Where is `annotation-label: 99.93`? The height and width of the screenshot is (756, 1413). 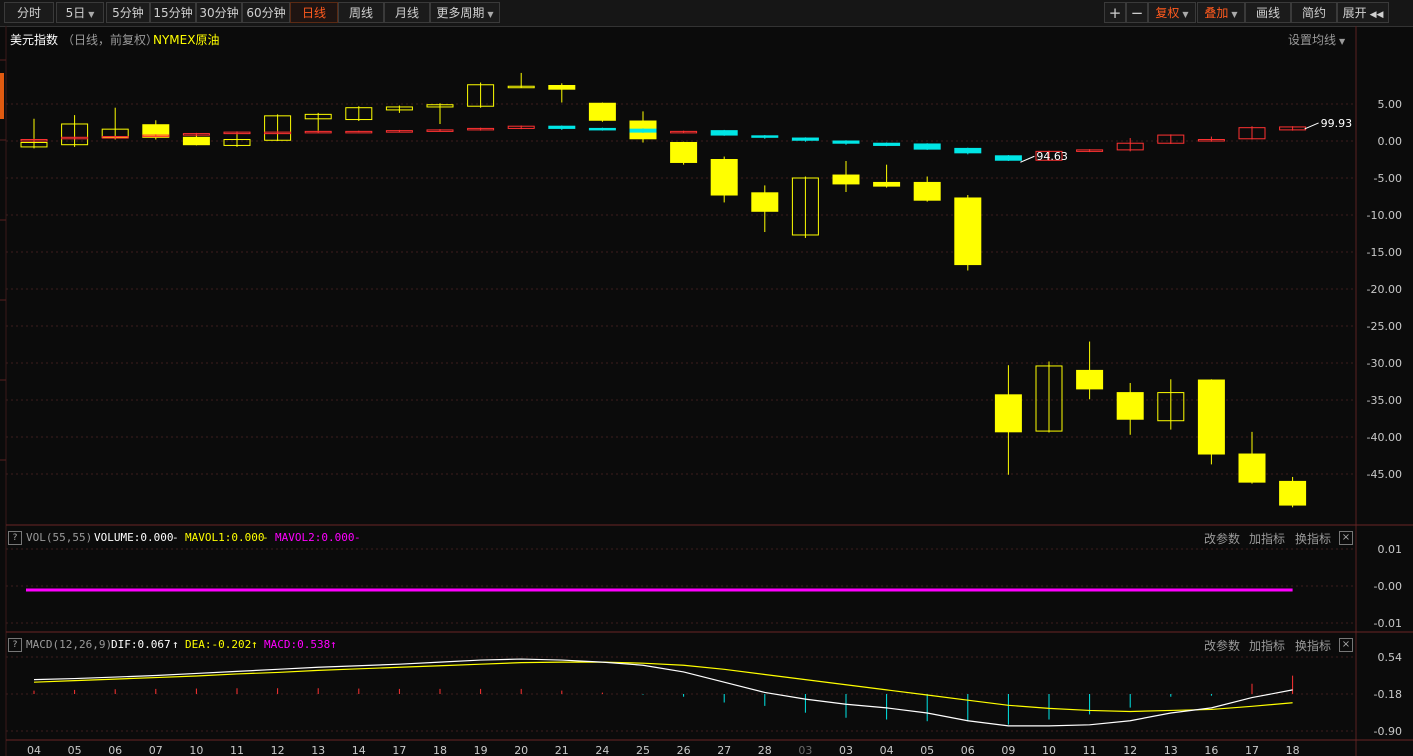
annotation-label: 99.93 is located at coordinates (1337, 123).